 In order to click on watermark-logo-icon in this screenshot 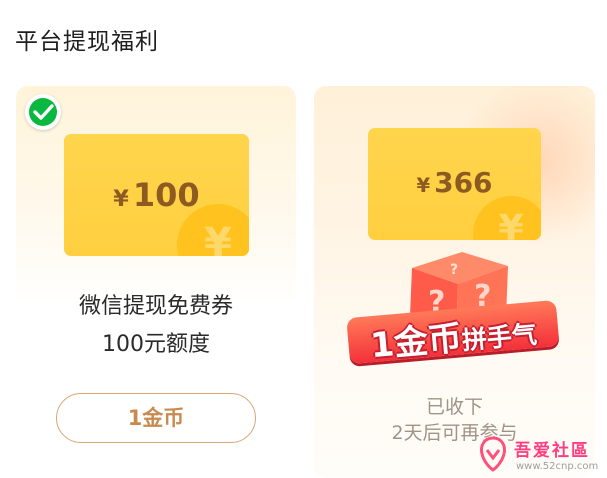, I will do `click(493, 454)`.